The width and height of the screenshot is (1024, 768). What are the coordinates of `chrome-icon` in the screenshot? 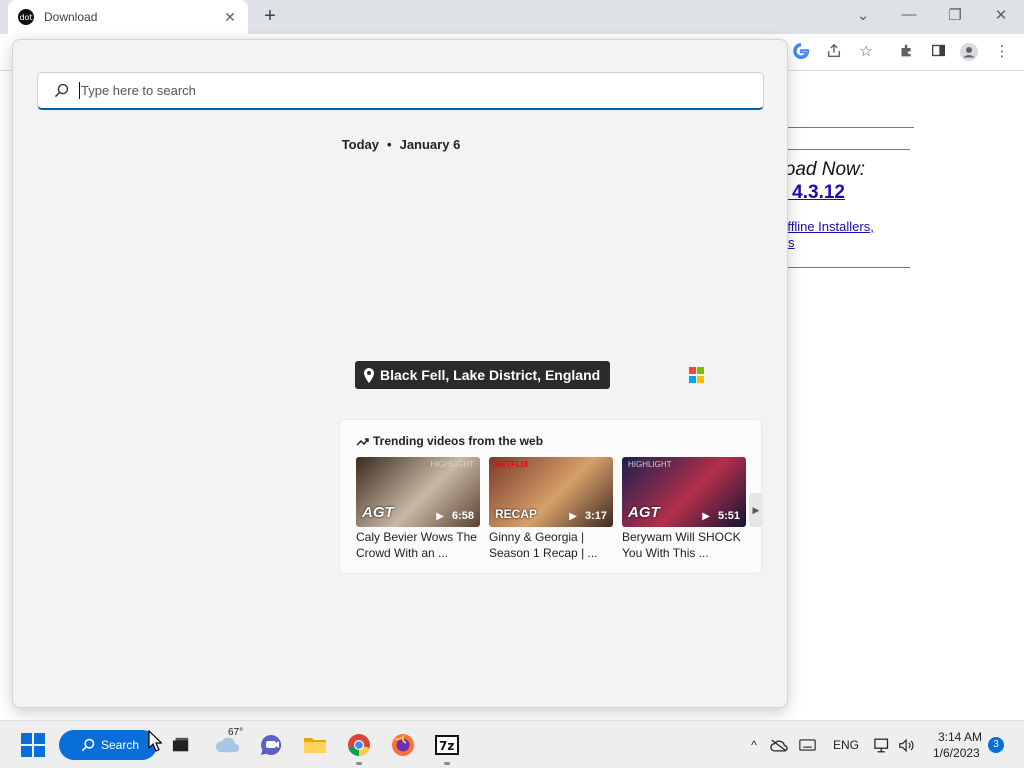 It's located at (359, 745).